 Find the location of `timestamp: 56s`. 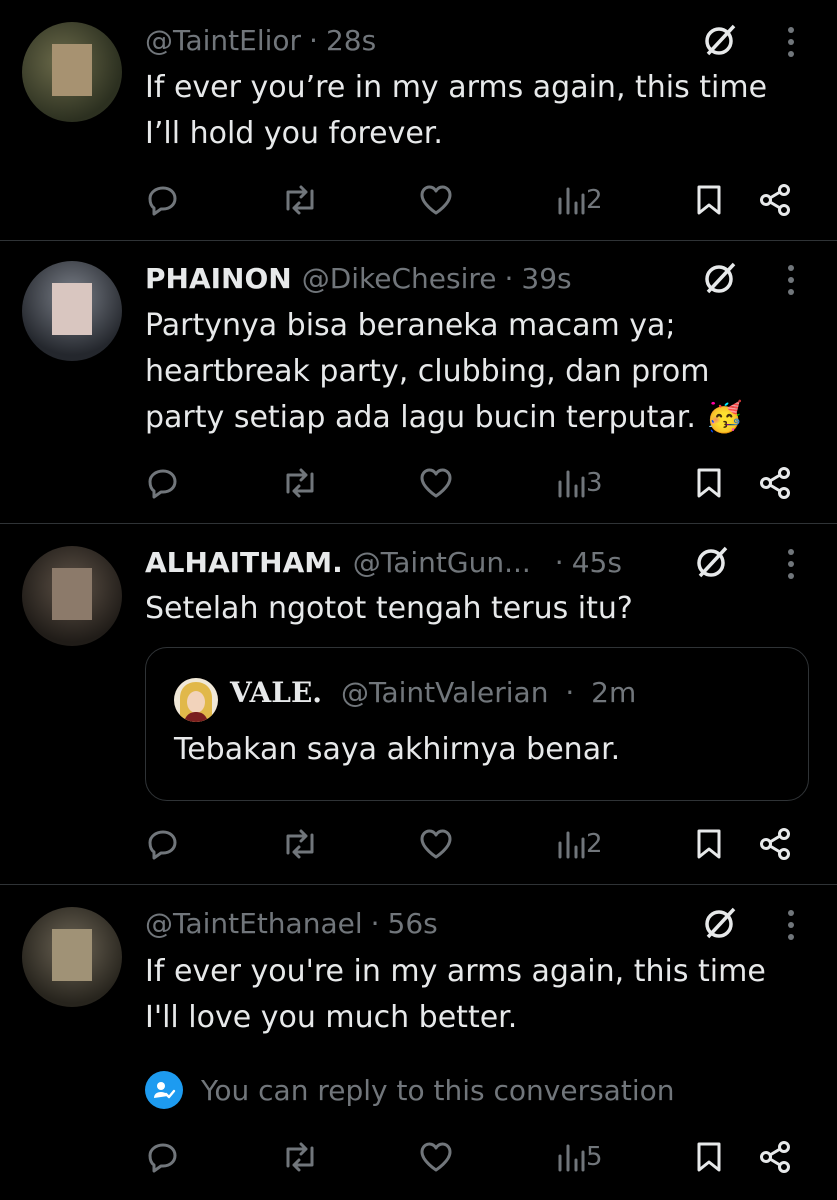

timestamp: 56s is located at coordinates (413, 923).